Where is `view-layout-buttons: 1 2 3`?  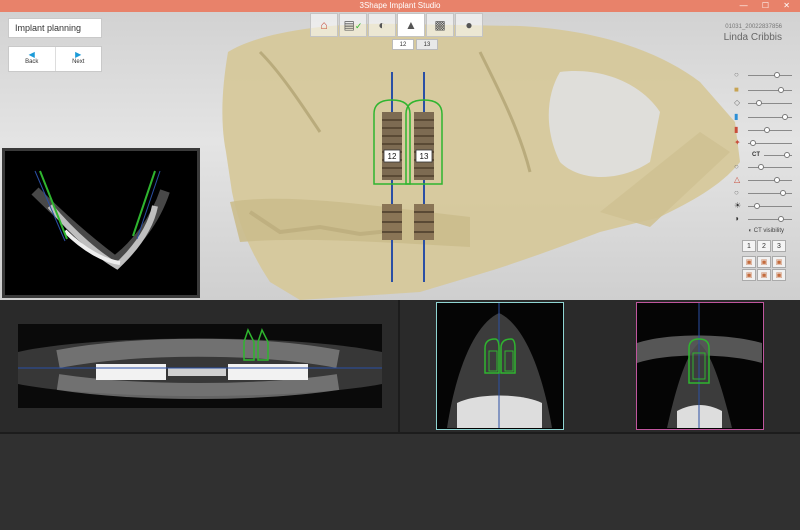 view-layout-buttons: 1 2 3 is located at coordinates (763, 246).